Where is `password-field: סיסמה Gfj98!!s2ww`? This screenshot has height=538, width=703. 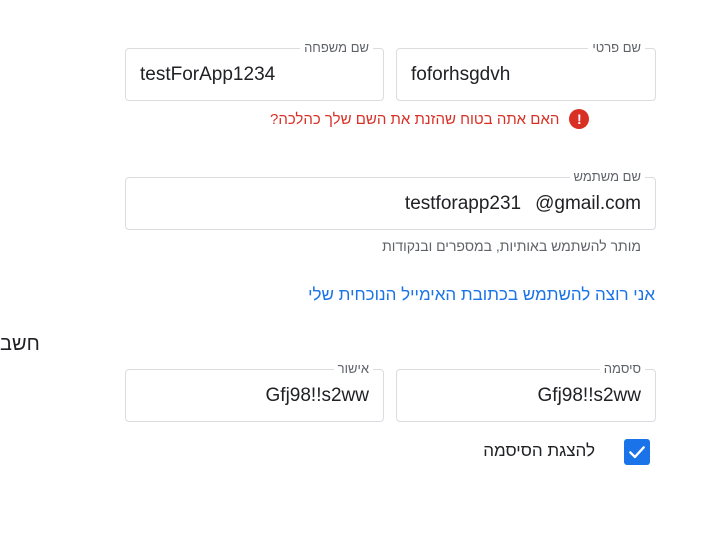
password-field: סיסמה Gfj98!!s2ww is located at coordinates (526, 391).